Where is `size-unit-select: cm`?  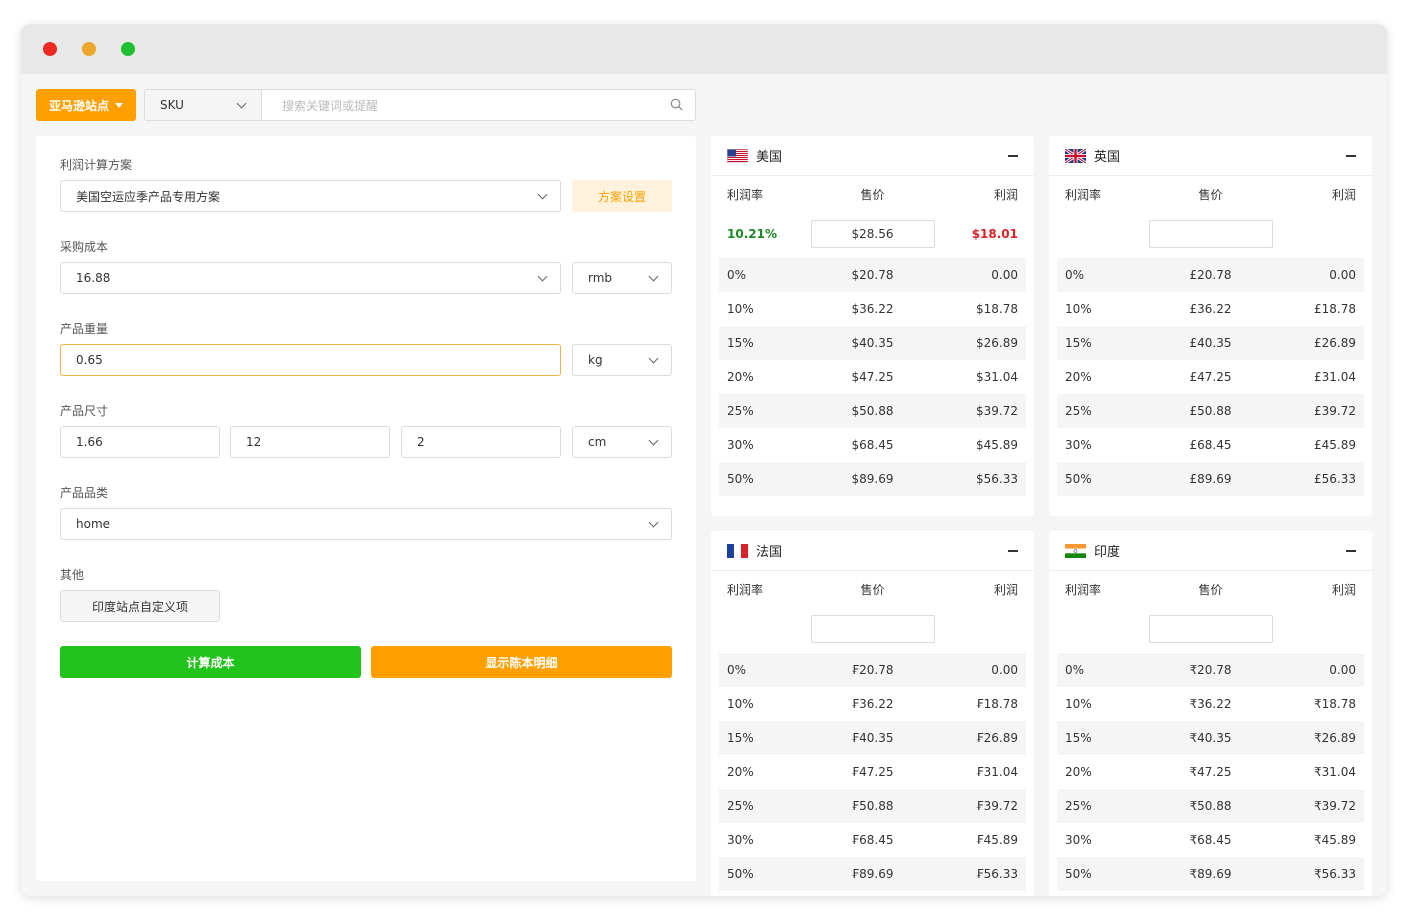
size-unit-select: cm is located at coordinates (622, 442).